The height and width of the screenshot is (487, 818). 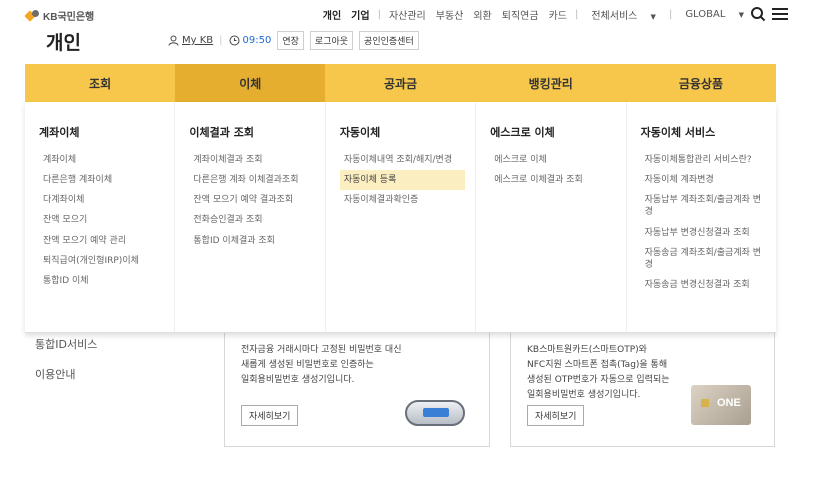 I want to click on menu-list: 자동이체내역 조회/해지/변경 자동이체 등록 자동이체결과확인증, so click(x=402, y=180).